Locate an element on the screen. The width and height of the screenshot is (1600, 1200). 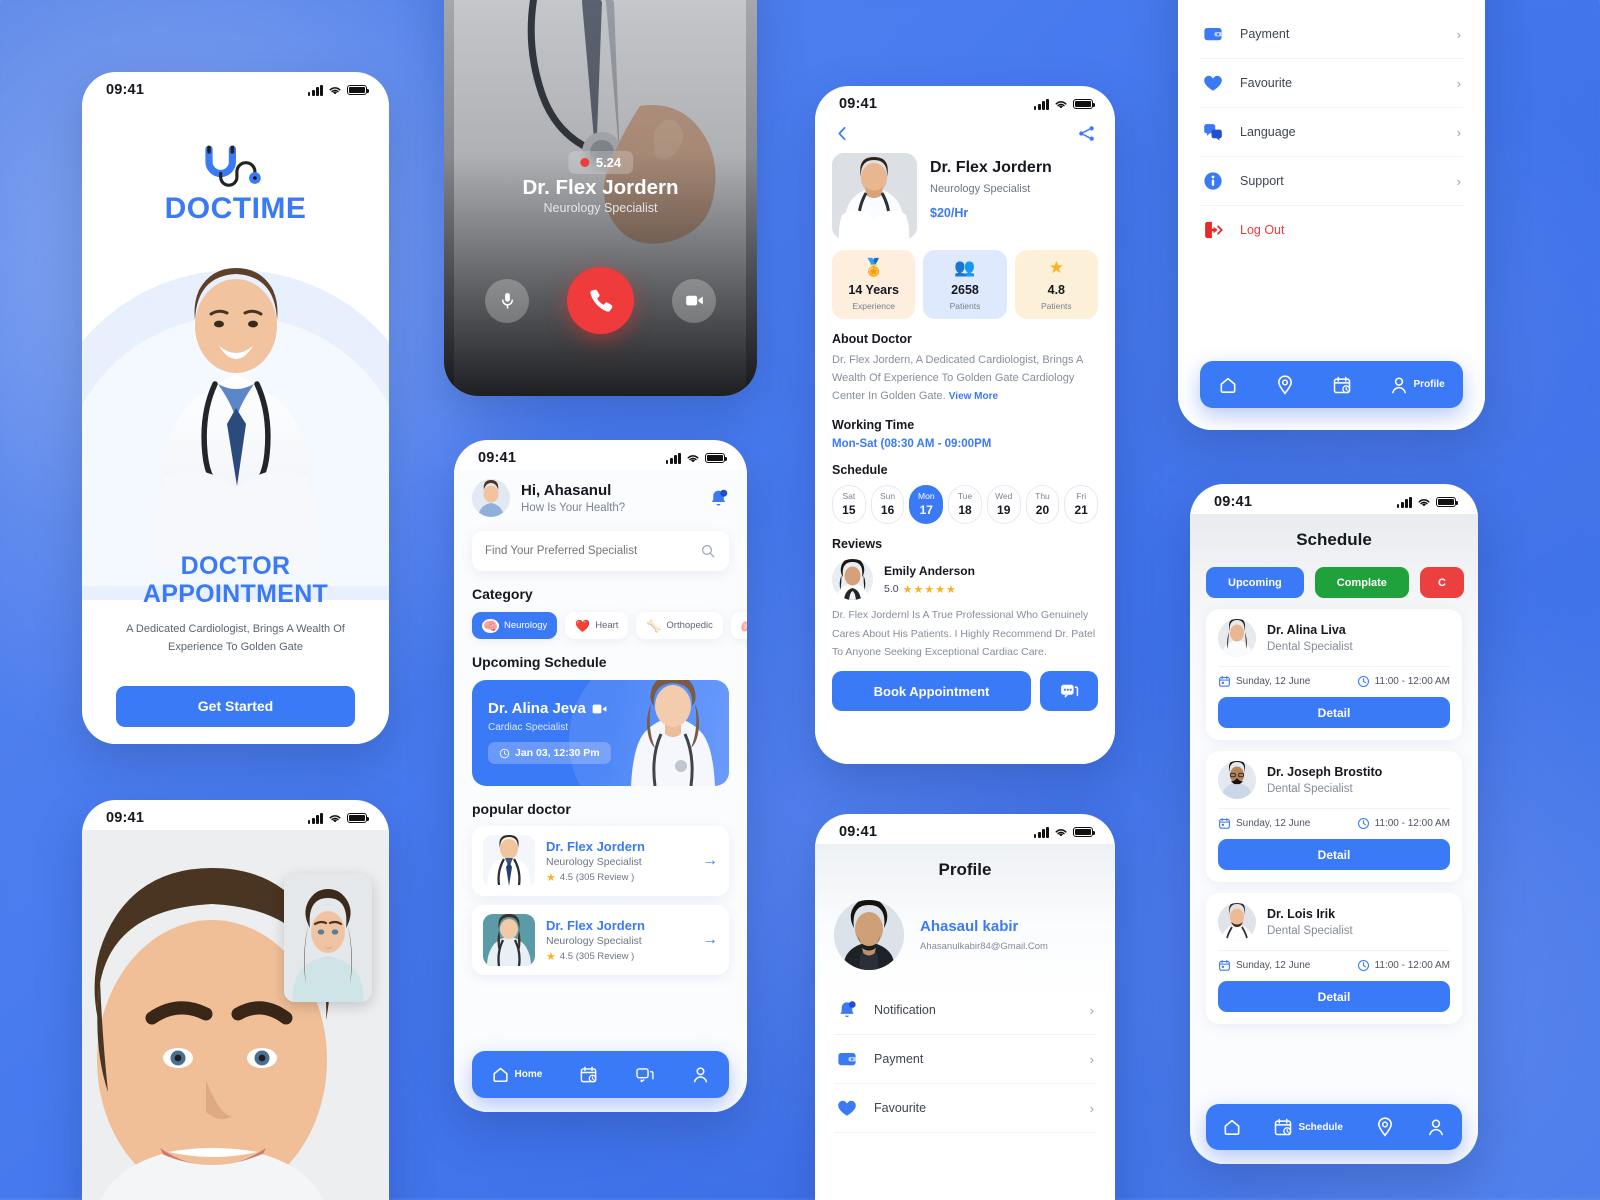
category-chip-heart: ❤️ Heart is located at coordinates (597, 625).